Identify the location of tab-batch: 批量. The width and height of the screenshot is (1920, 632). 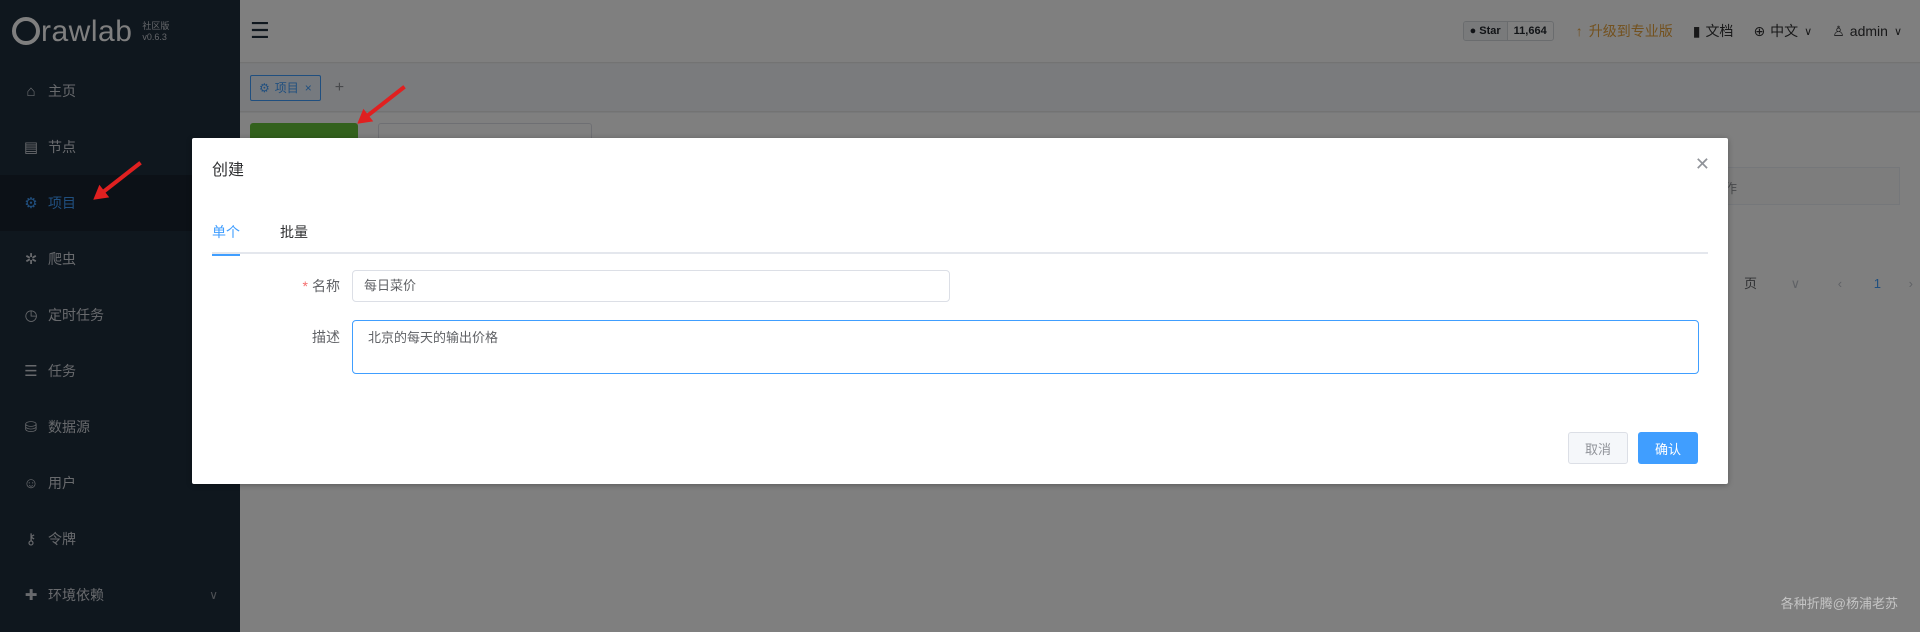
(294, 238).